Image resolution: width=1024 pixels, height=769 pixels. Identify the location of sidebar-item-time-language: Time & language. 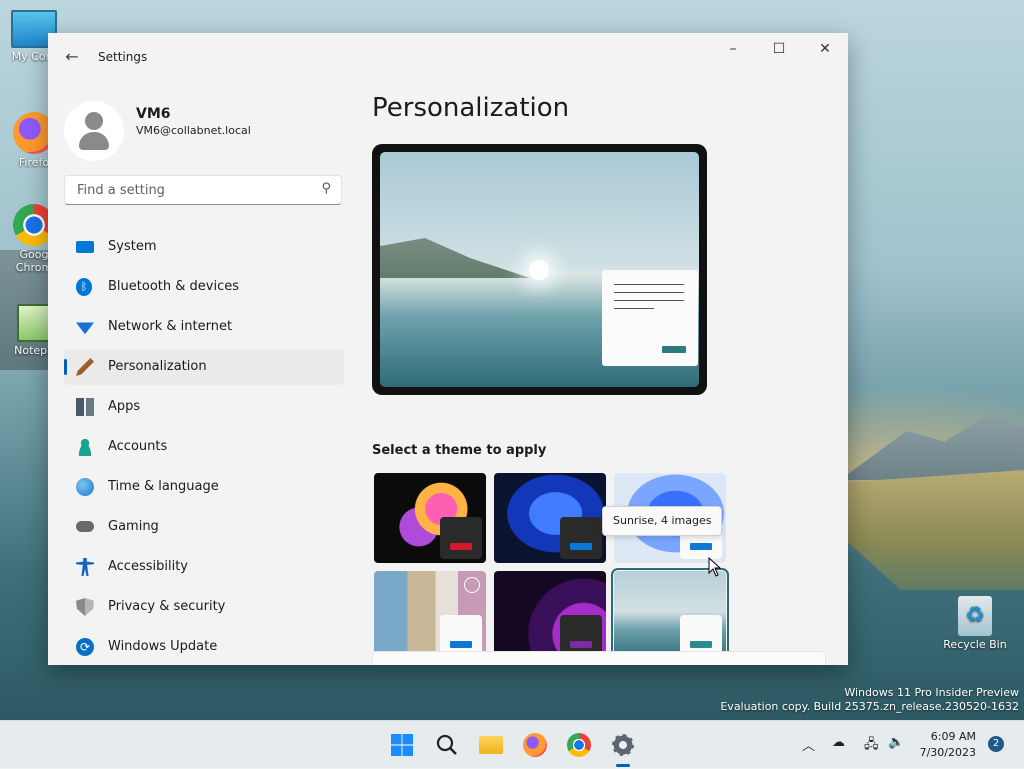
(204, 487).